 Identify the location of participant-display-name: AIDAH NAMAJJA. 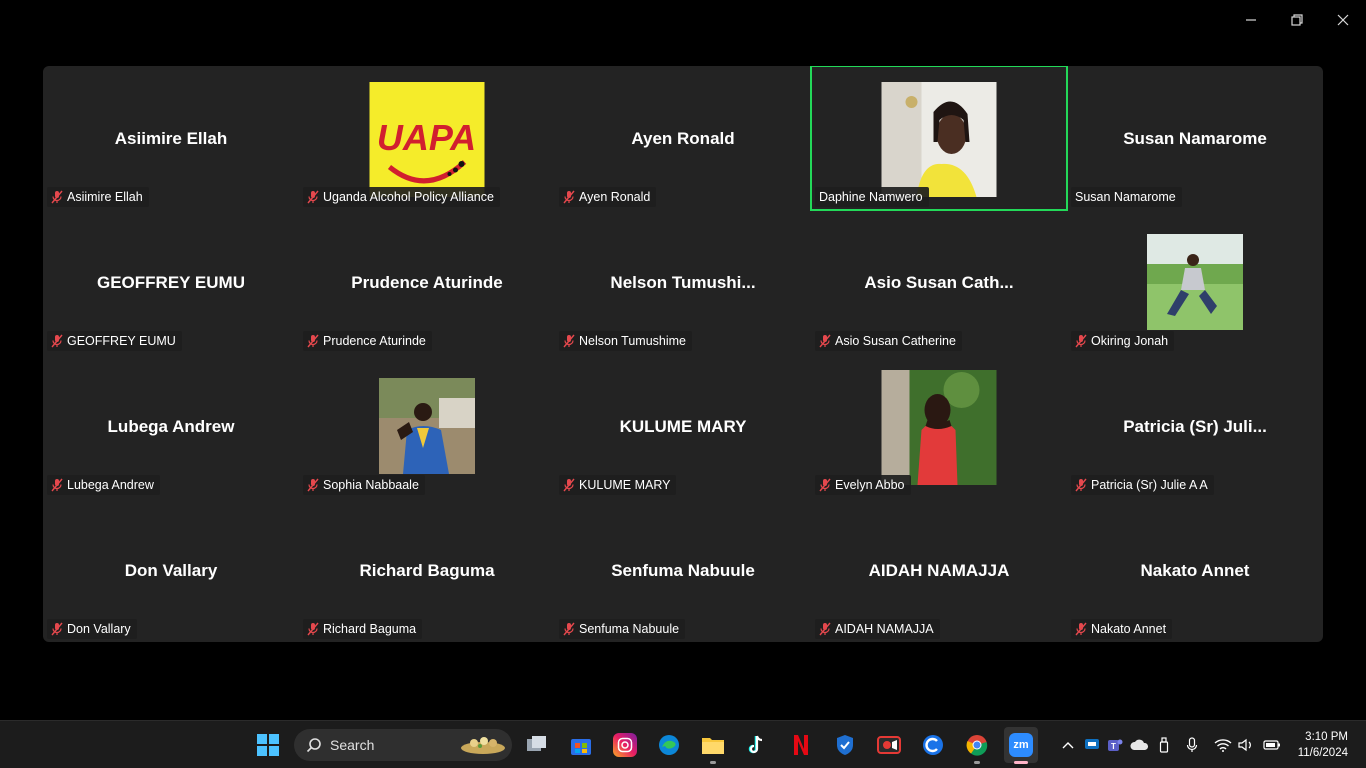
(939, 570).